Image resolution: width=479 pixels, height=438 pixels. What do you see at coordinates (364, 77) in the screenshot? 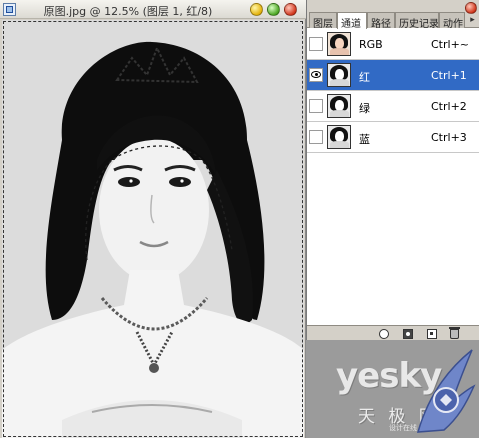
I see `channel-name: 红` at bounding box center [364, 77].